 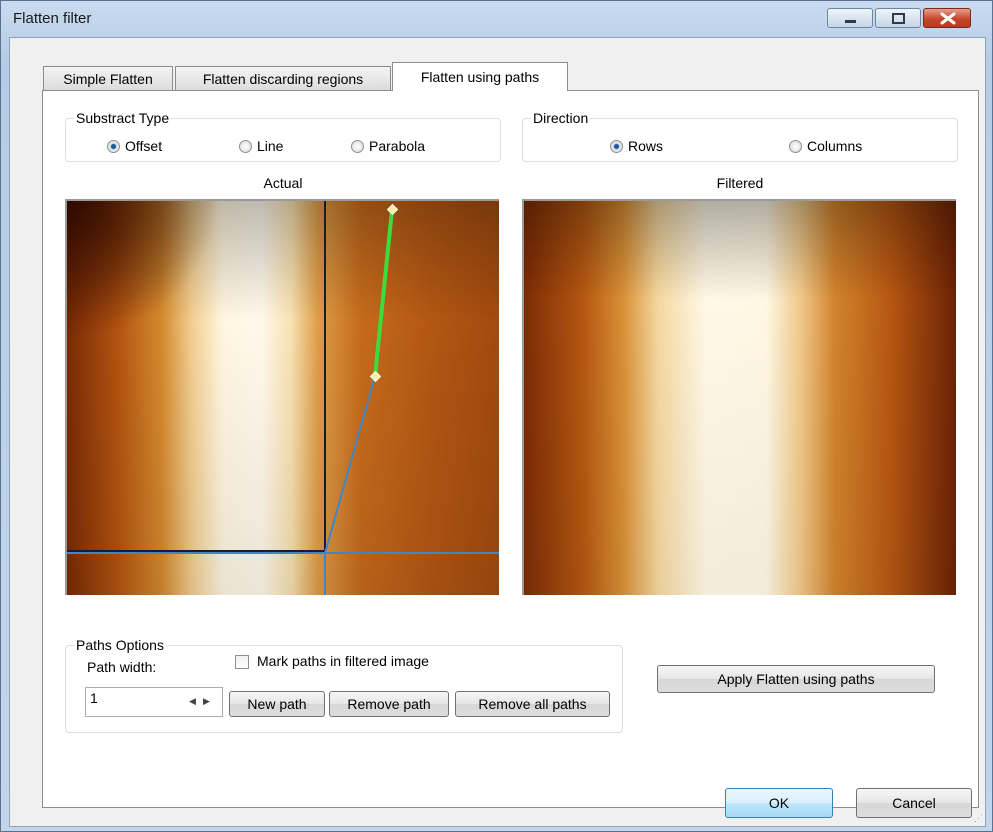 I want to click on ok-button: OK, so click(x=779, y=803).